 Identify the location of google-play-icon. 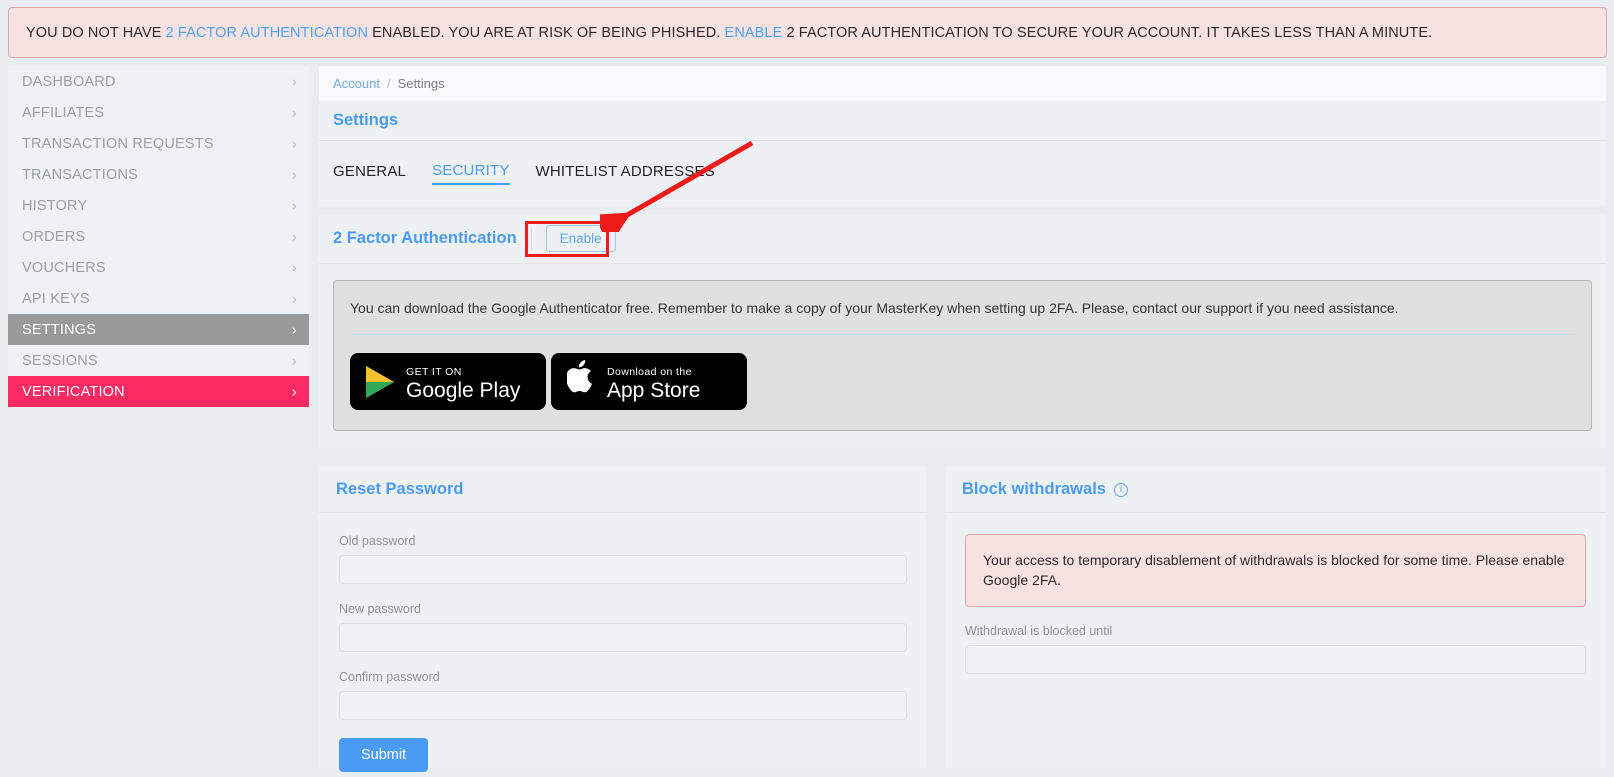
(380, 381).